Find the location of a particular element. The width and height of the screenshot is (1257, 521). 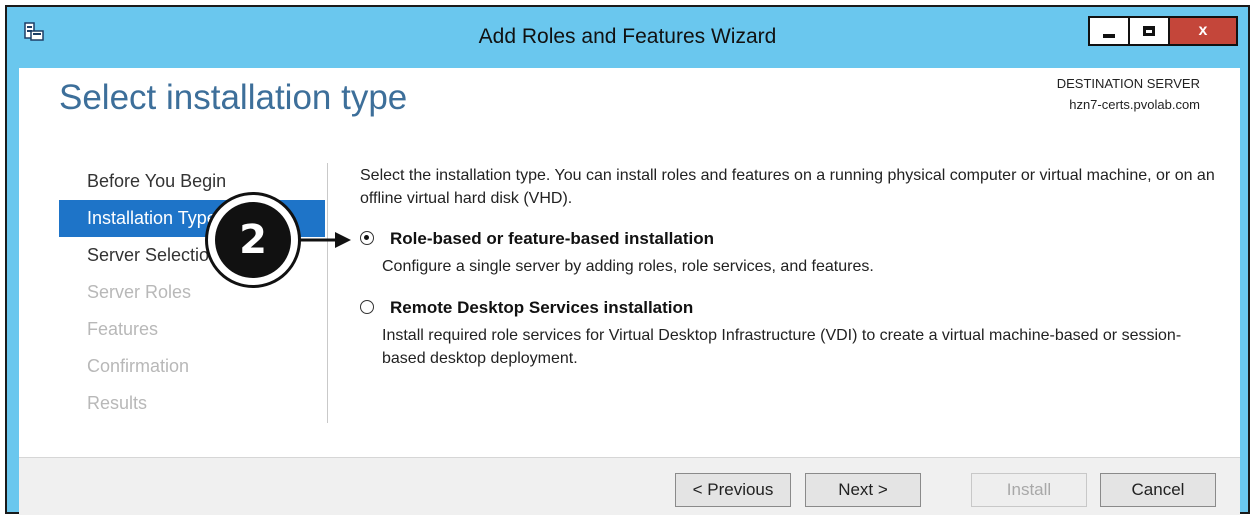

maximize-button is located at coordinates (1149, 31).